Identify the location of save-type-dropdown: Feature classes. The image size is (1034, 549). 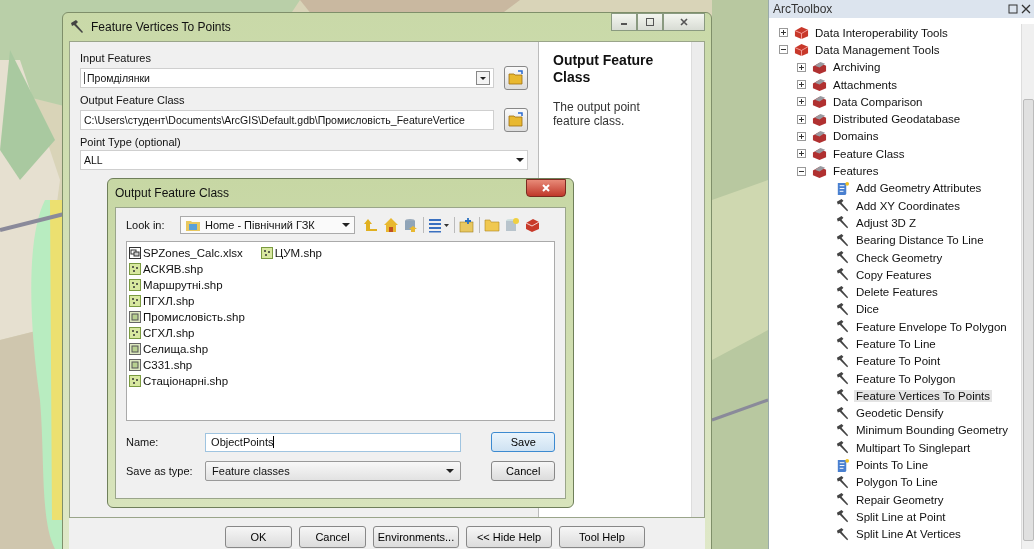
(333, 471).